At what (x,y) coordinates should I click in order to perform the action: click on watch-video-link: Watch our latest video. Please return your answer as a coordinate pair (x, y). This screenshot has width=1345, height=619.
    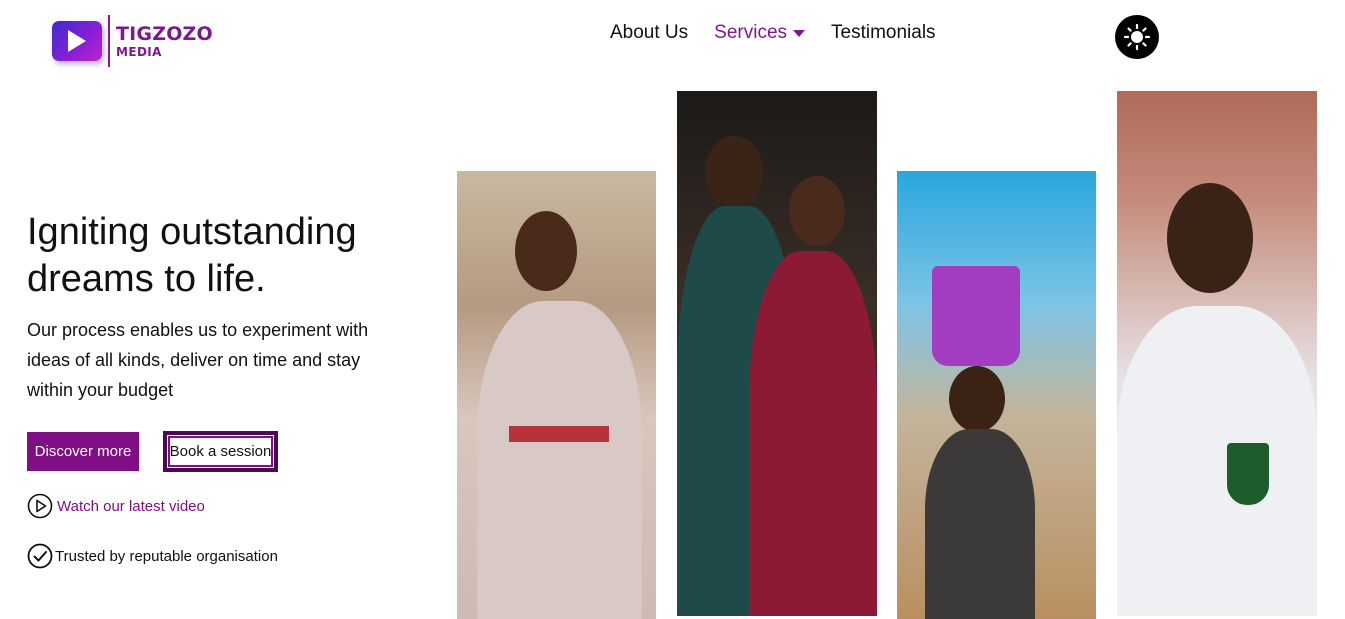
    Looking at the image, I should click on (116, 506).